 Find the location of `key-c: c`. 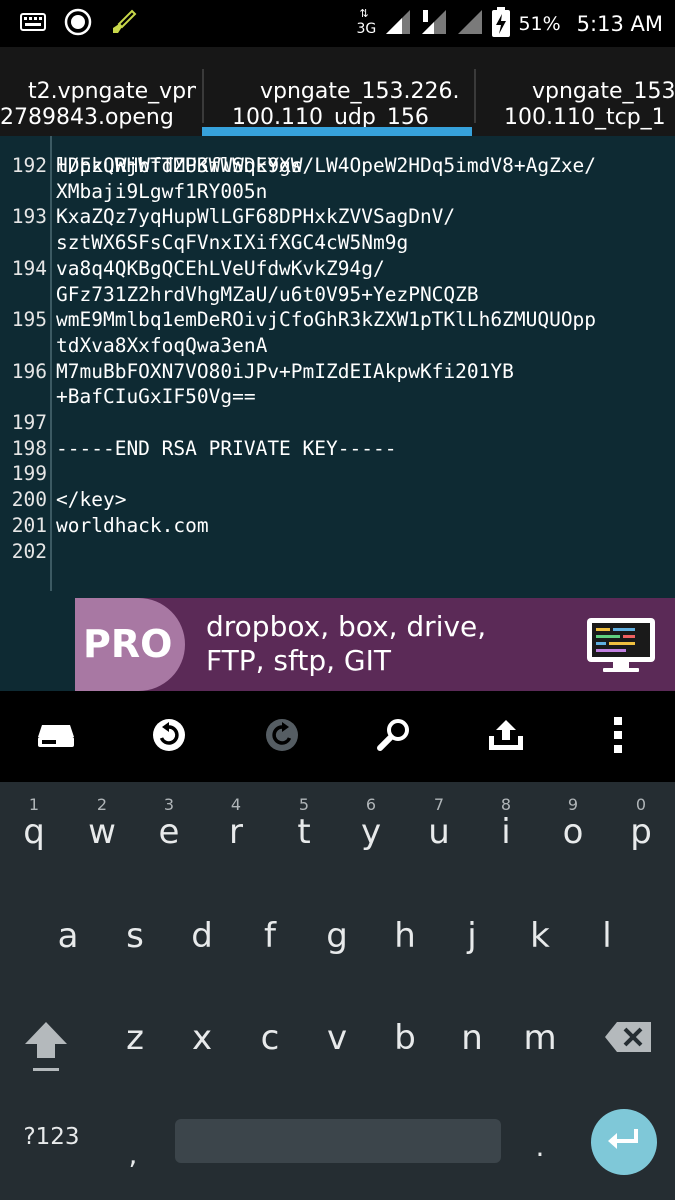

key-c: c is located at coordinates (270, 1038).